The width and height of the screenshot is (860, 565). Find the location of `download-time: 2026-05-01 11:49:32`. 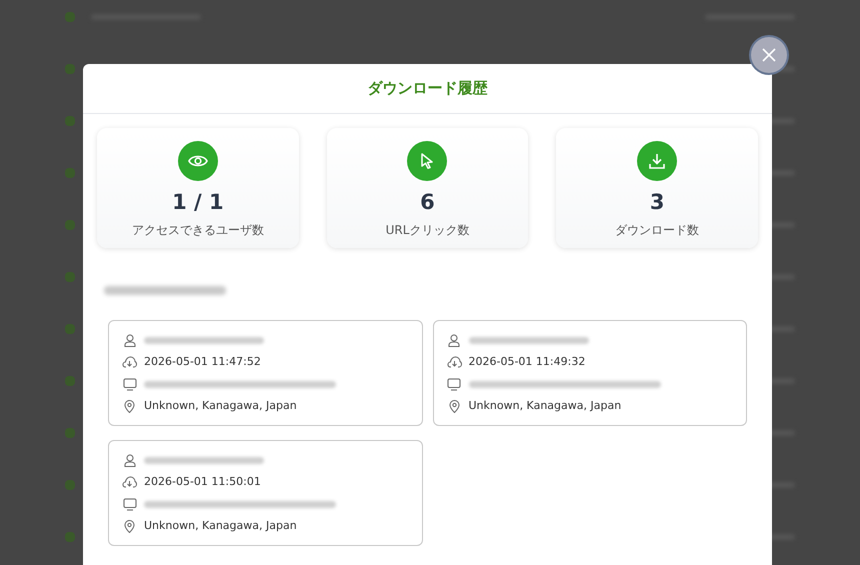

download-time: 2026-05-01 11:49:32 is located at coordinates (527, 362).